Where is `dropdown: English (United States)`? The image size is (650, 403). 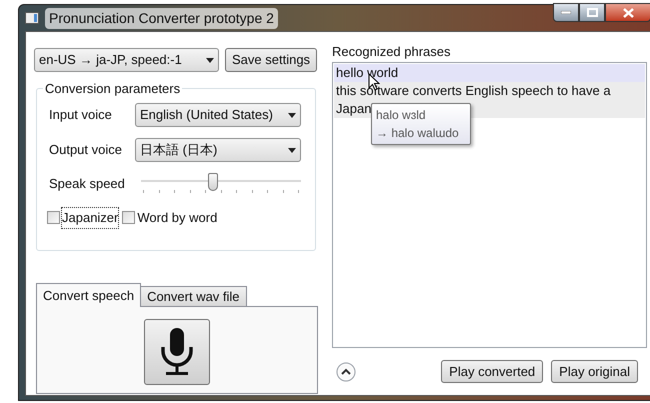
dropdown: English (United States) is located at coordinates (218, 115).